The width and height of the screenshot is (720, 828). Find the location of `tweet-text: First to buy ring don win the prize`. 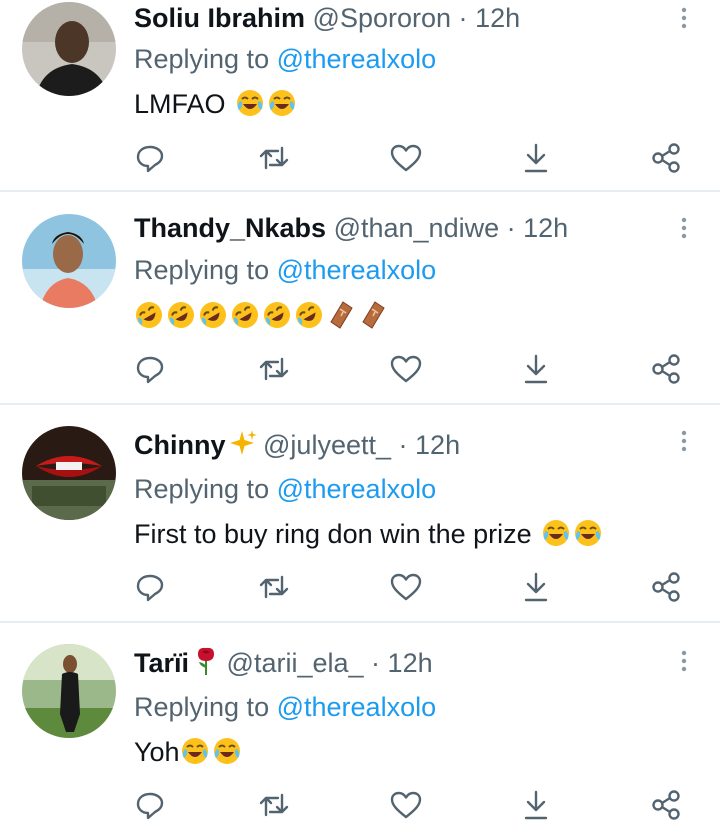

tweet-text: First to buy ring don win the prize is located at coordinates (368, 534).